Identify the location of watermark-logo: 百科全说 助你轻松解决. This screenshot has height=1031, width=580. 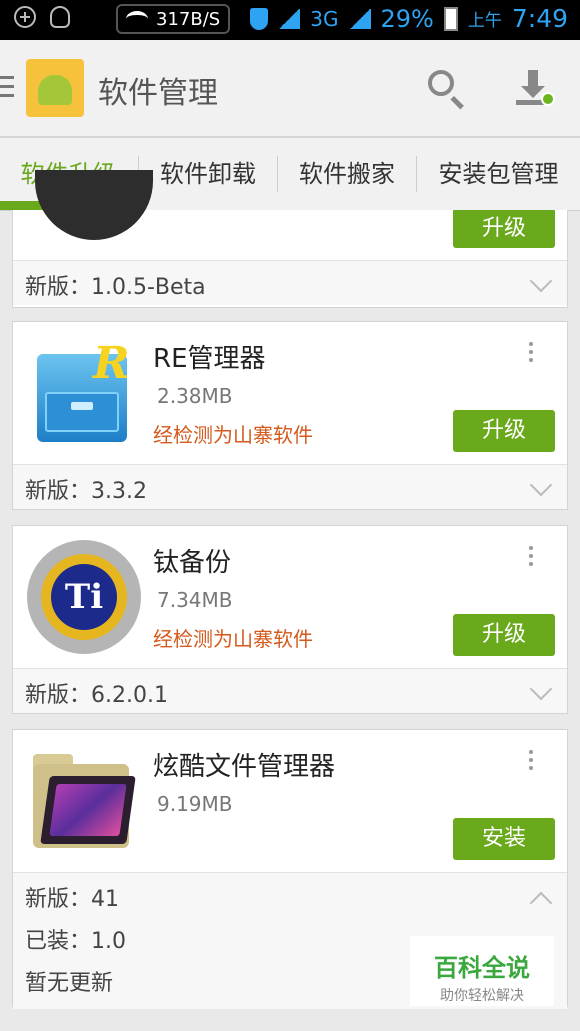
(482, 971).